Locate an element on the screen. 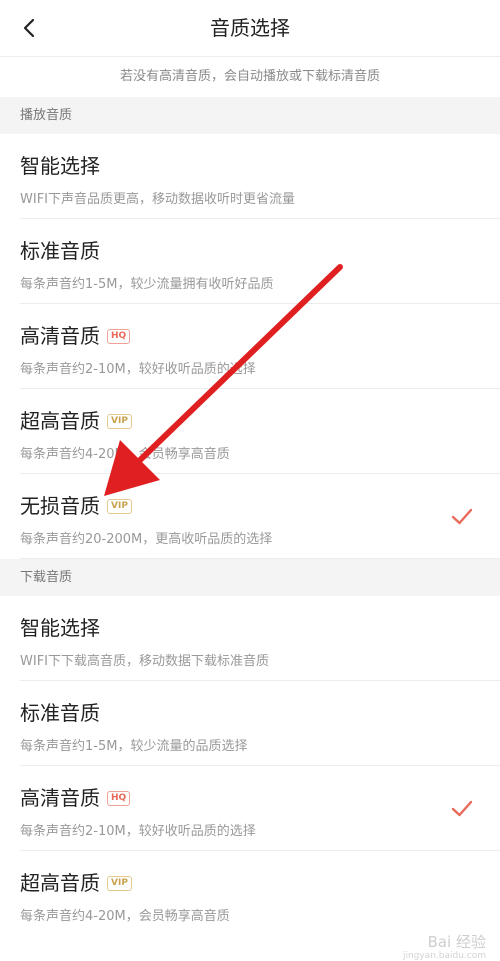 The height and width of the screenshot is (961, 500). play-quality-option: 高清音质 HQ 每条声音约2-10M，较好收听品质的选择 is located at coordinates (250, 346).